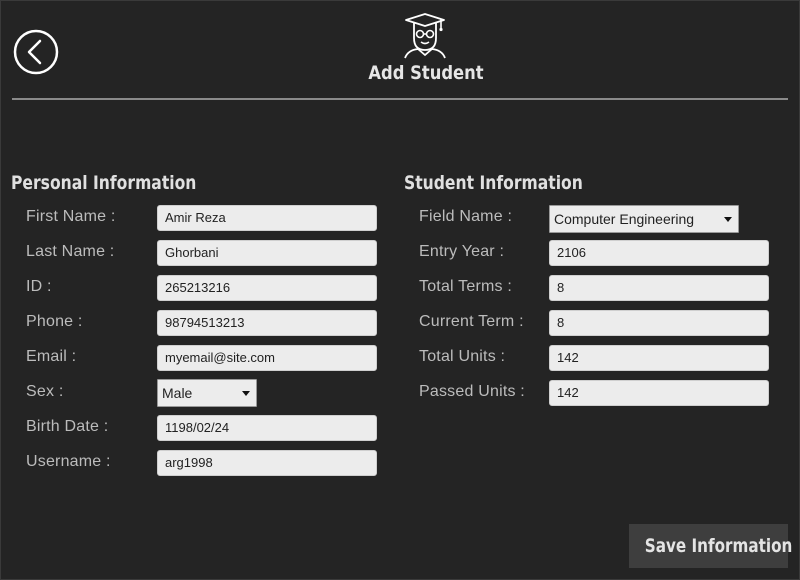  Describe the element at coordinates (493, 183) in the screenshot. I see `student-info-title: Student Information` at that location.